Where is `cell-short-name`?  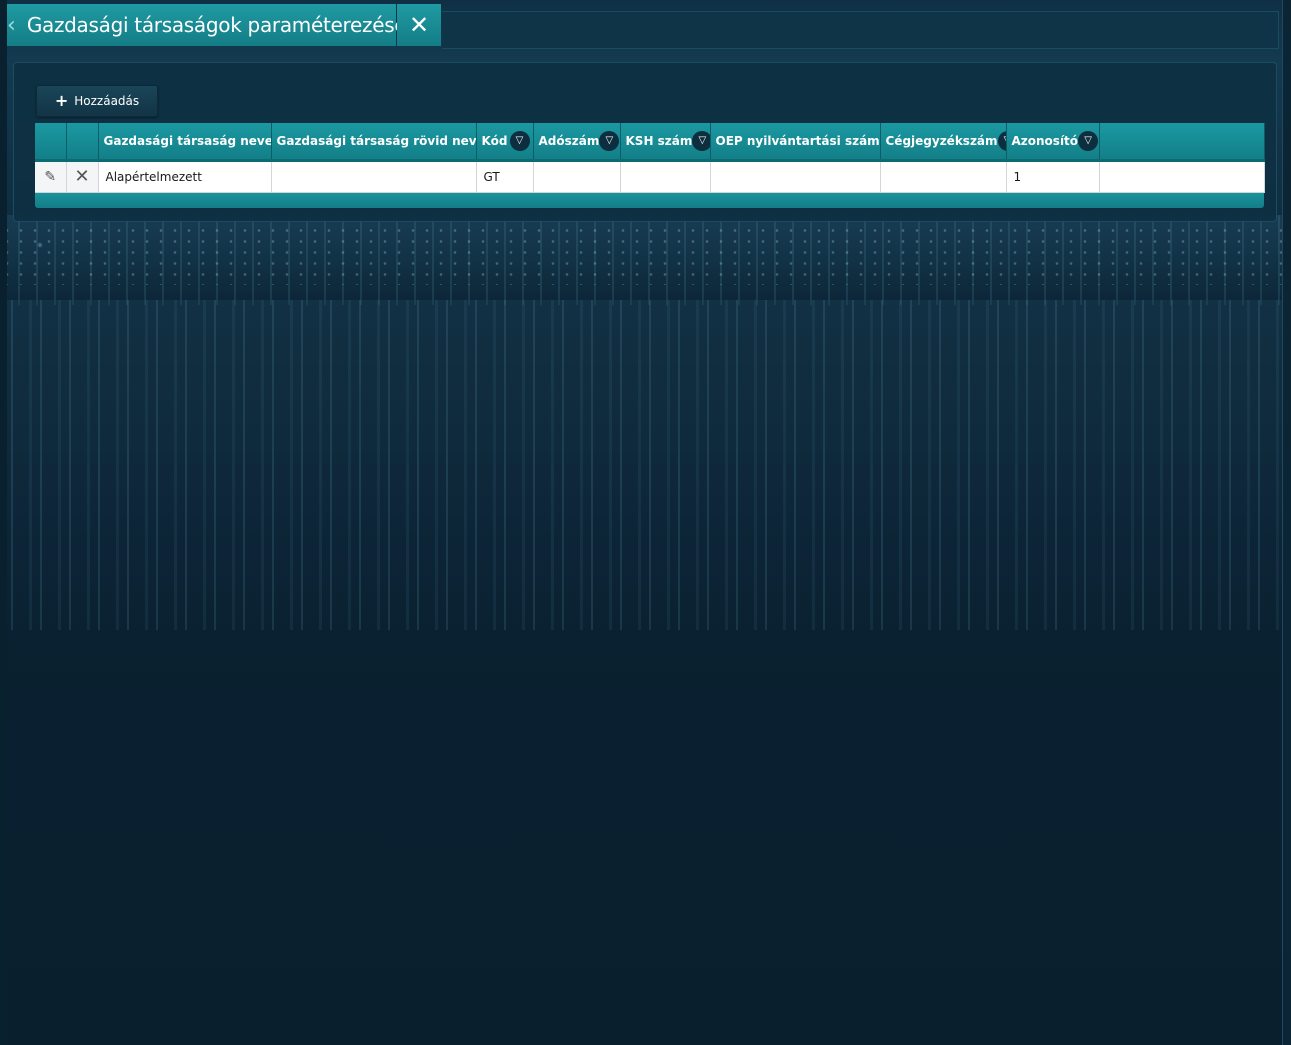
cell-short-name is located at coordinates (374, 176).